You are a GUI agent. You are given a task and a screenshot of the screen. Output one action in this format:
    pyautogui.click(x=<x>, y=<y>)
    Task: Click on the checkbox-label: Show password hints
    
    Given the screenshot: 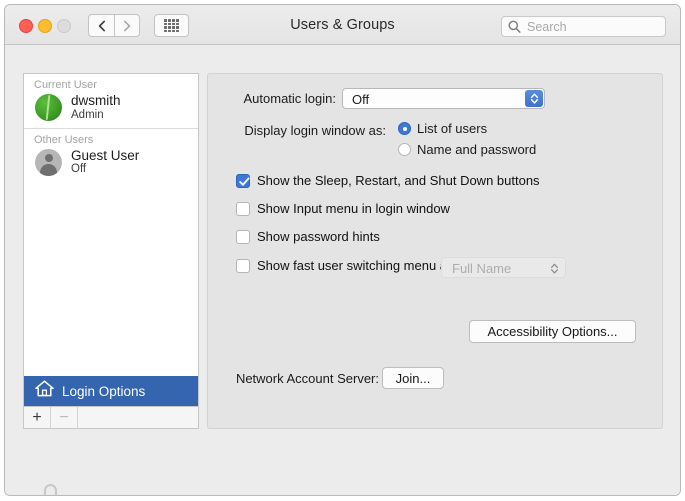 What is the action you would take?
    pyautogui.click(x=318, y=236)
    